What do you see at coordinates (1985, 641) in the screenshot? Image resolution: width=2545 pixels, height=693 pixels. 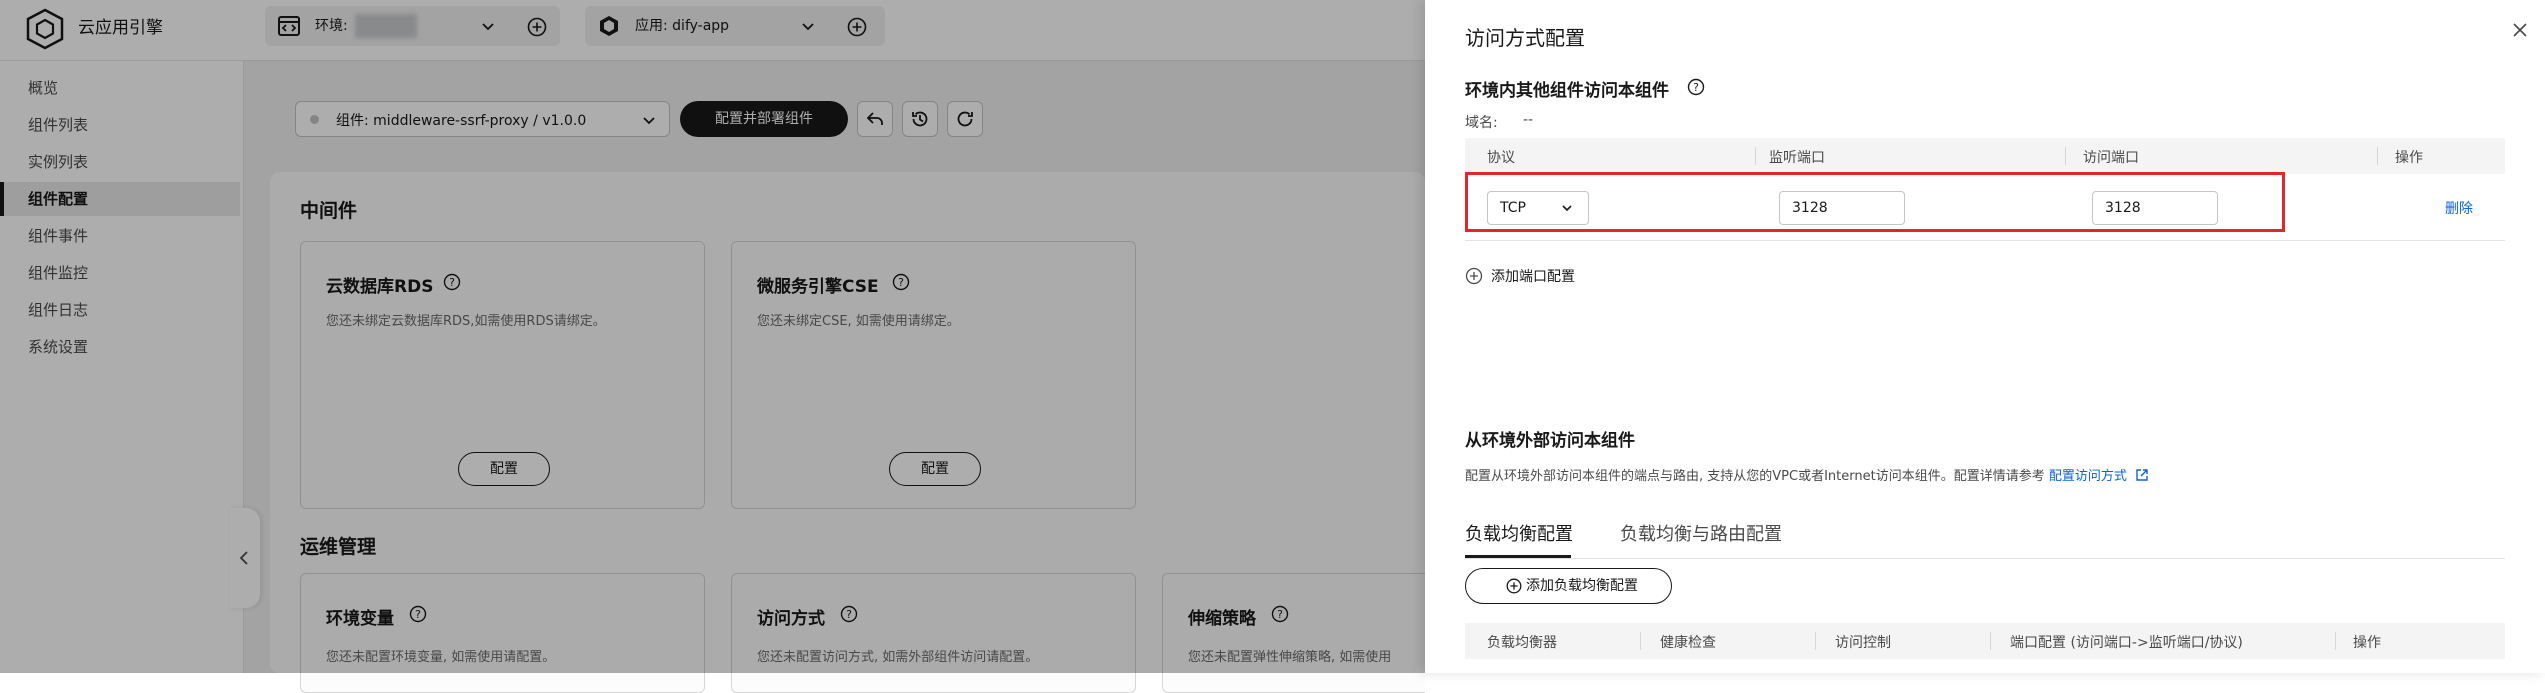 I see `lb-table-header: 负载均衡器 健康检查 访问控制 端口配置 (访问端口->监听端口/协议) 操作` at bounding box center [1985, 641].